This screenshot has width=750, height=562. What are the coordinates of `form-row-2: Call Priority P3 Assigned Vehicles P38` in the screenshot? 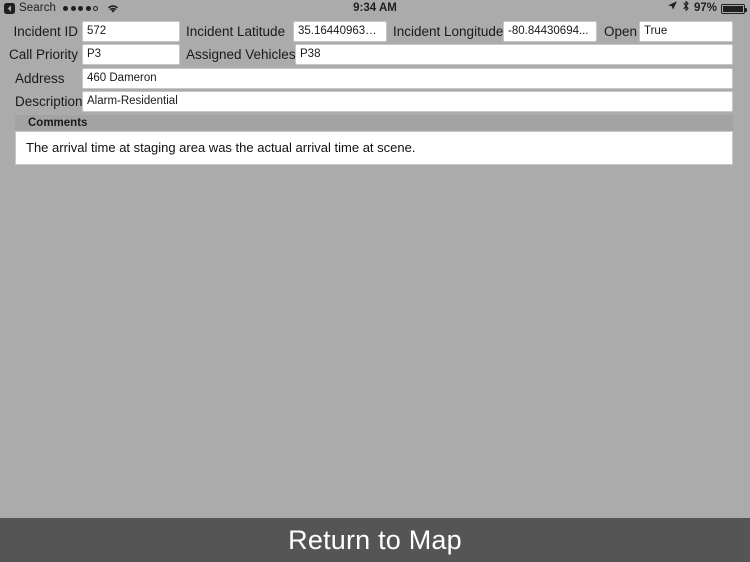 It's located at (375, 55).